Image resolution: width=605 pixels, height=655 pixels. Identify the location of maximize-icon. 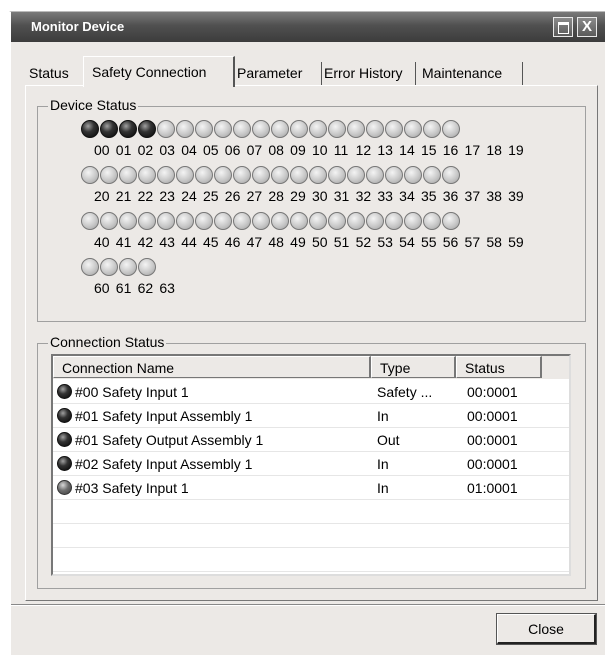
(563, 27).